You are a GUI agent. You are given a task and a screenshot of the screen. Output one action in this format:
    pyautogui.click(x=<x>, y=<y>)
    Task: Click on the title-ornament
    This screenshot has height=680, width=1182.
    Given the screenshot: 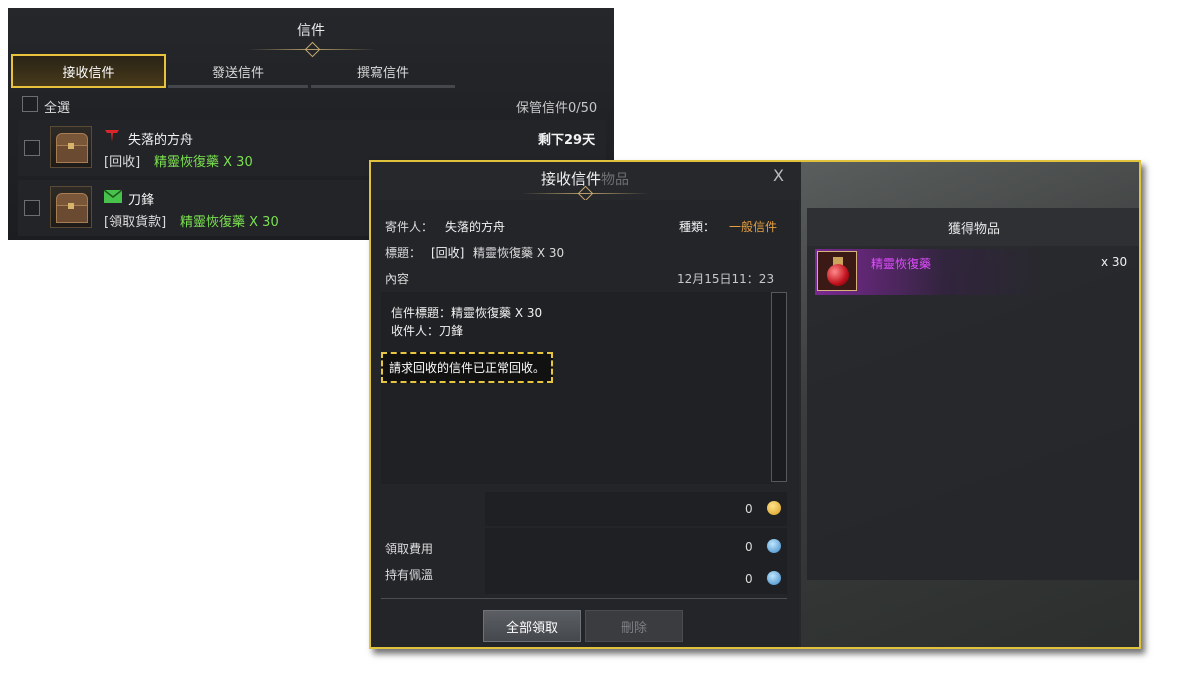 What is the action you would take?
    pyautogui.click(x=585, y=193)
    